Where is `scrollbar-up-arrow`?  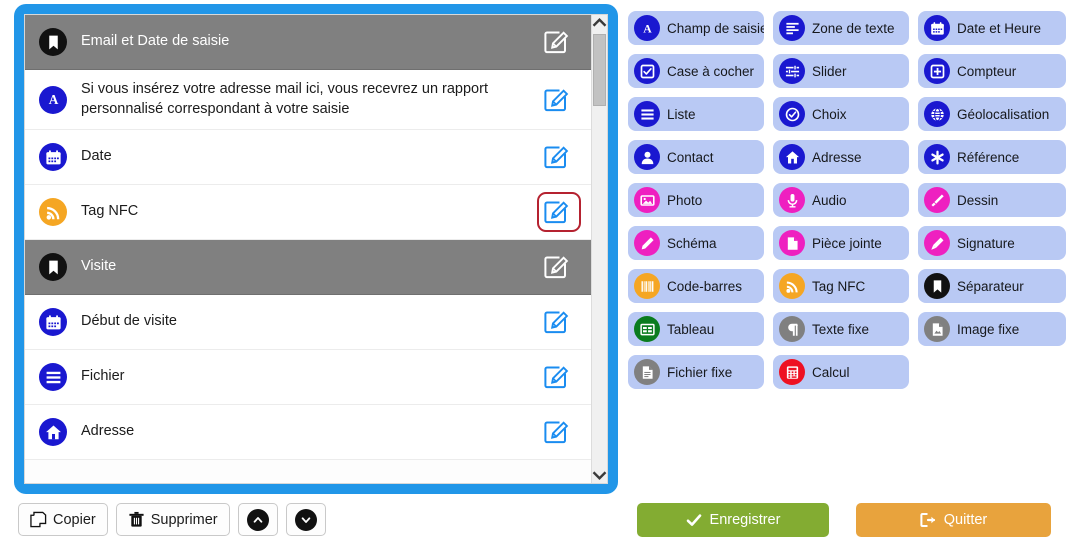
scrollbar-up-arrow is located at coordinates (599, 23).